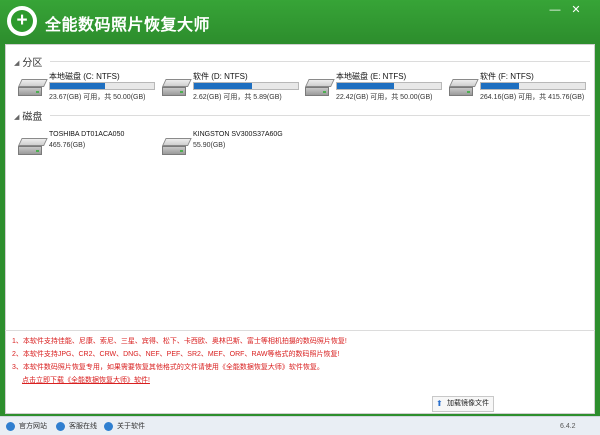 The width and height of the screenshot is (600, 435). What do you see at coordinates (439, 403) in the screenshot?
I see `upload-icon: ⬆` at bounding box center [439, 403].